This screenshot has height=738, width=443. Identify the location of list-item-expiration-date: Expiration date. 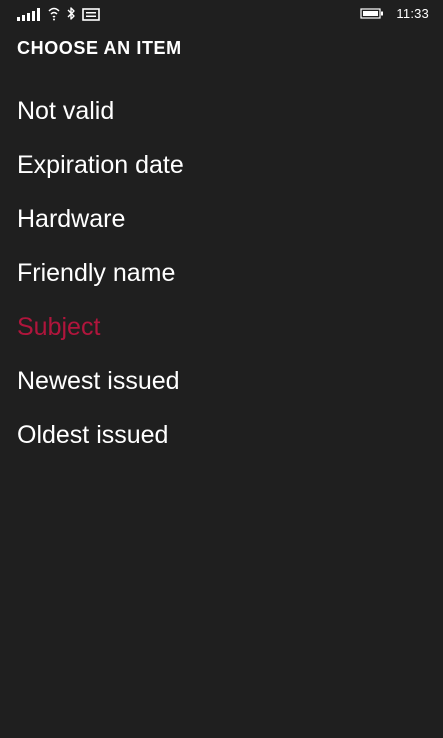
(222, 165).